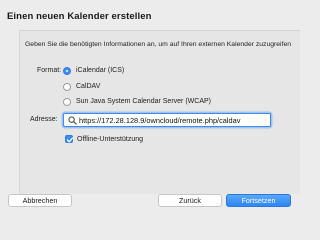 This screenshot has height=240, width=320. I want to click on offline-support-label: Offline-Unterstützung, so click(110, 139).